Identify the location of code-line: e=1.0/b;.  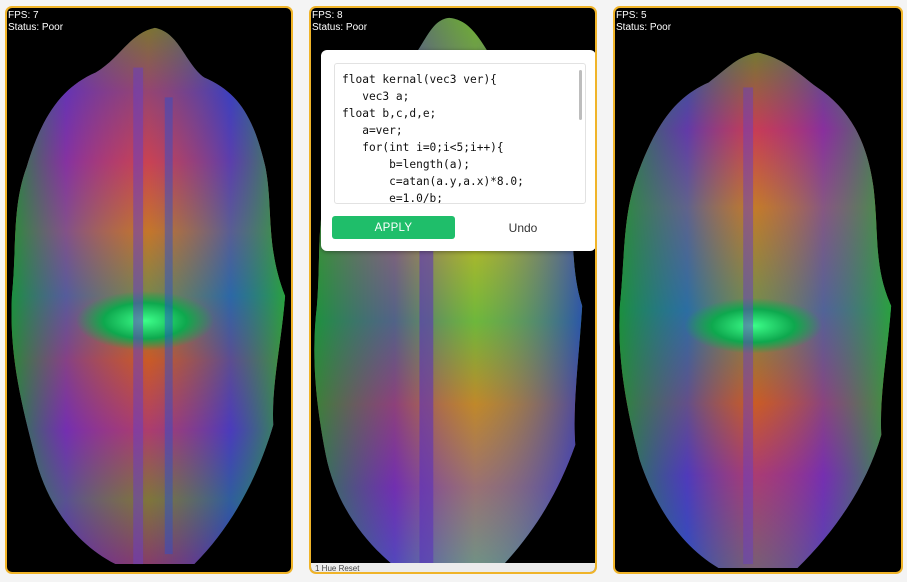
(463, 196).